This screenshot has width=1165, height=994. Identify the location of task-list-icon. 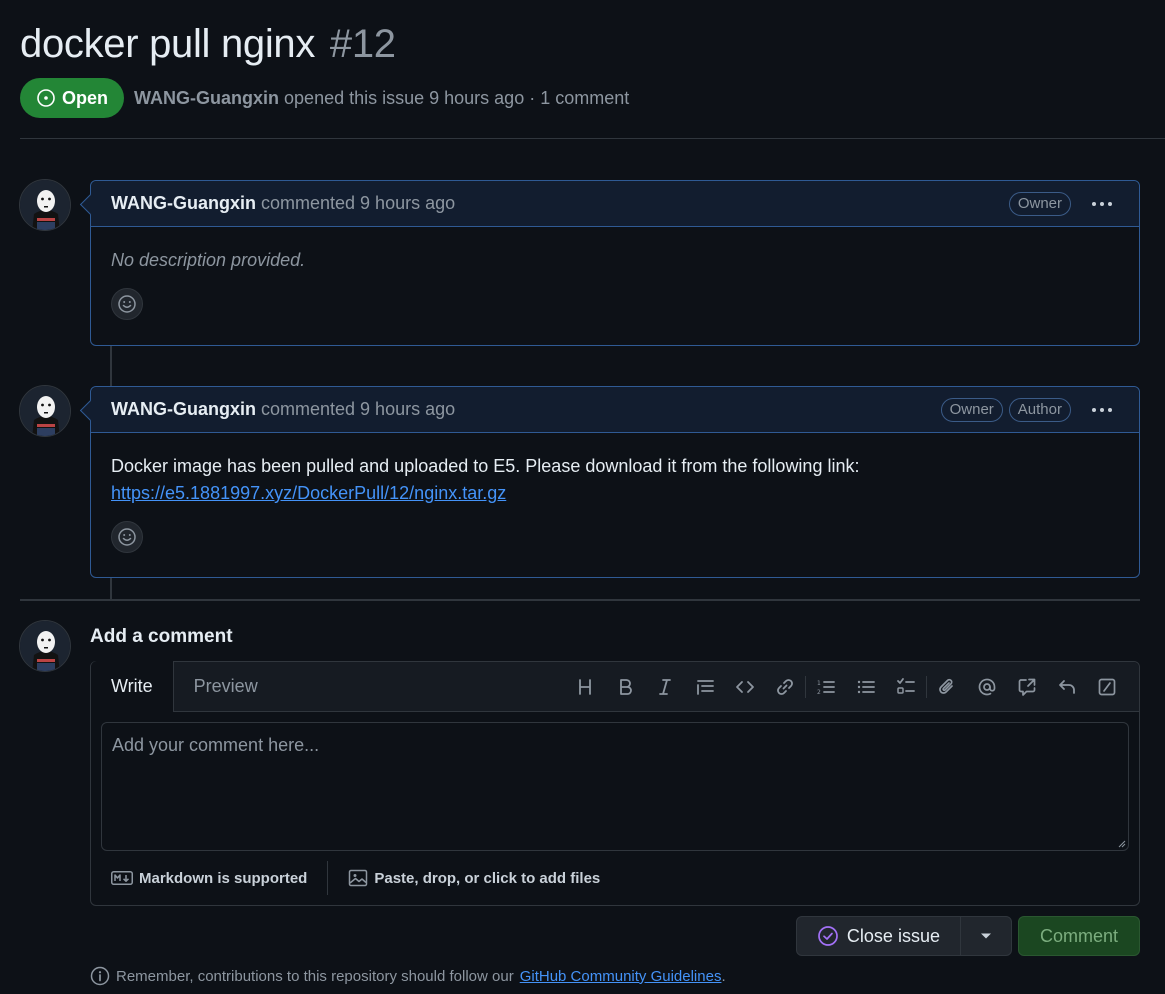
(906, 686).